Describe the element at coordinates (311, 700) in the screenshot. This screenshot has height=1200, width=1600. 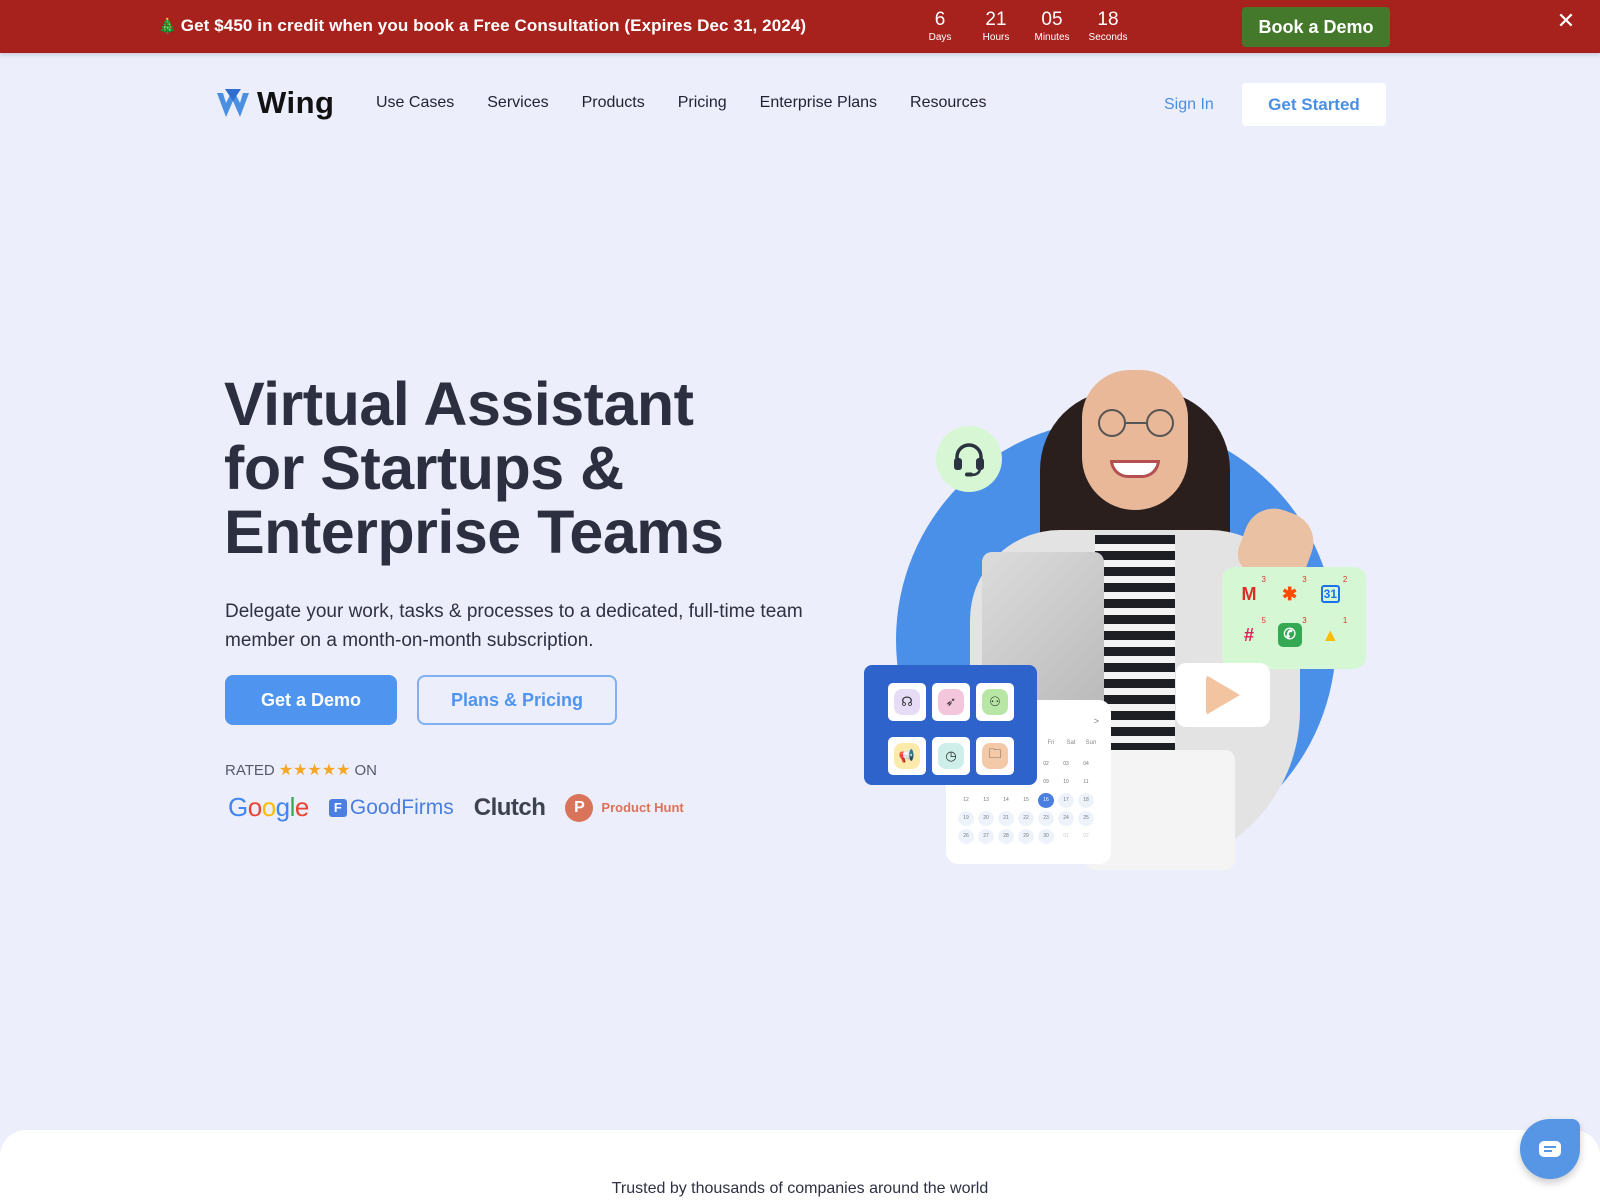
I see `get-demo-button: Get a Demo` at that location.